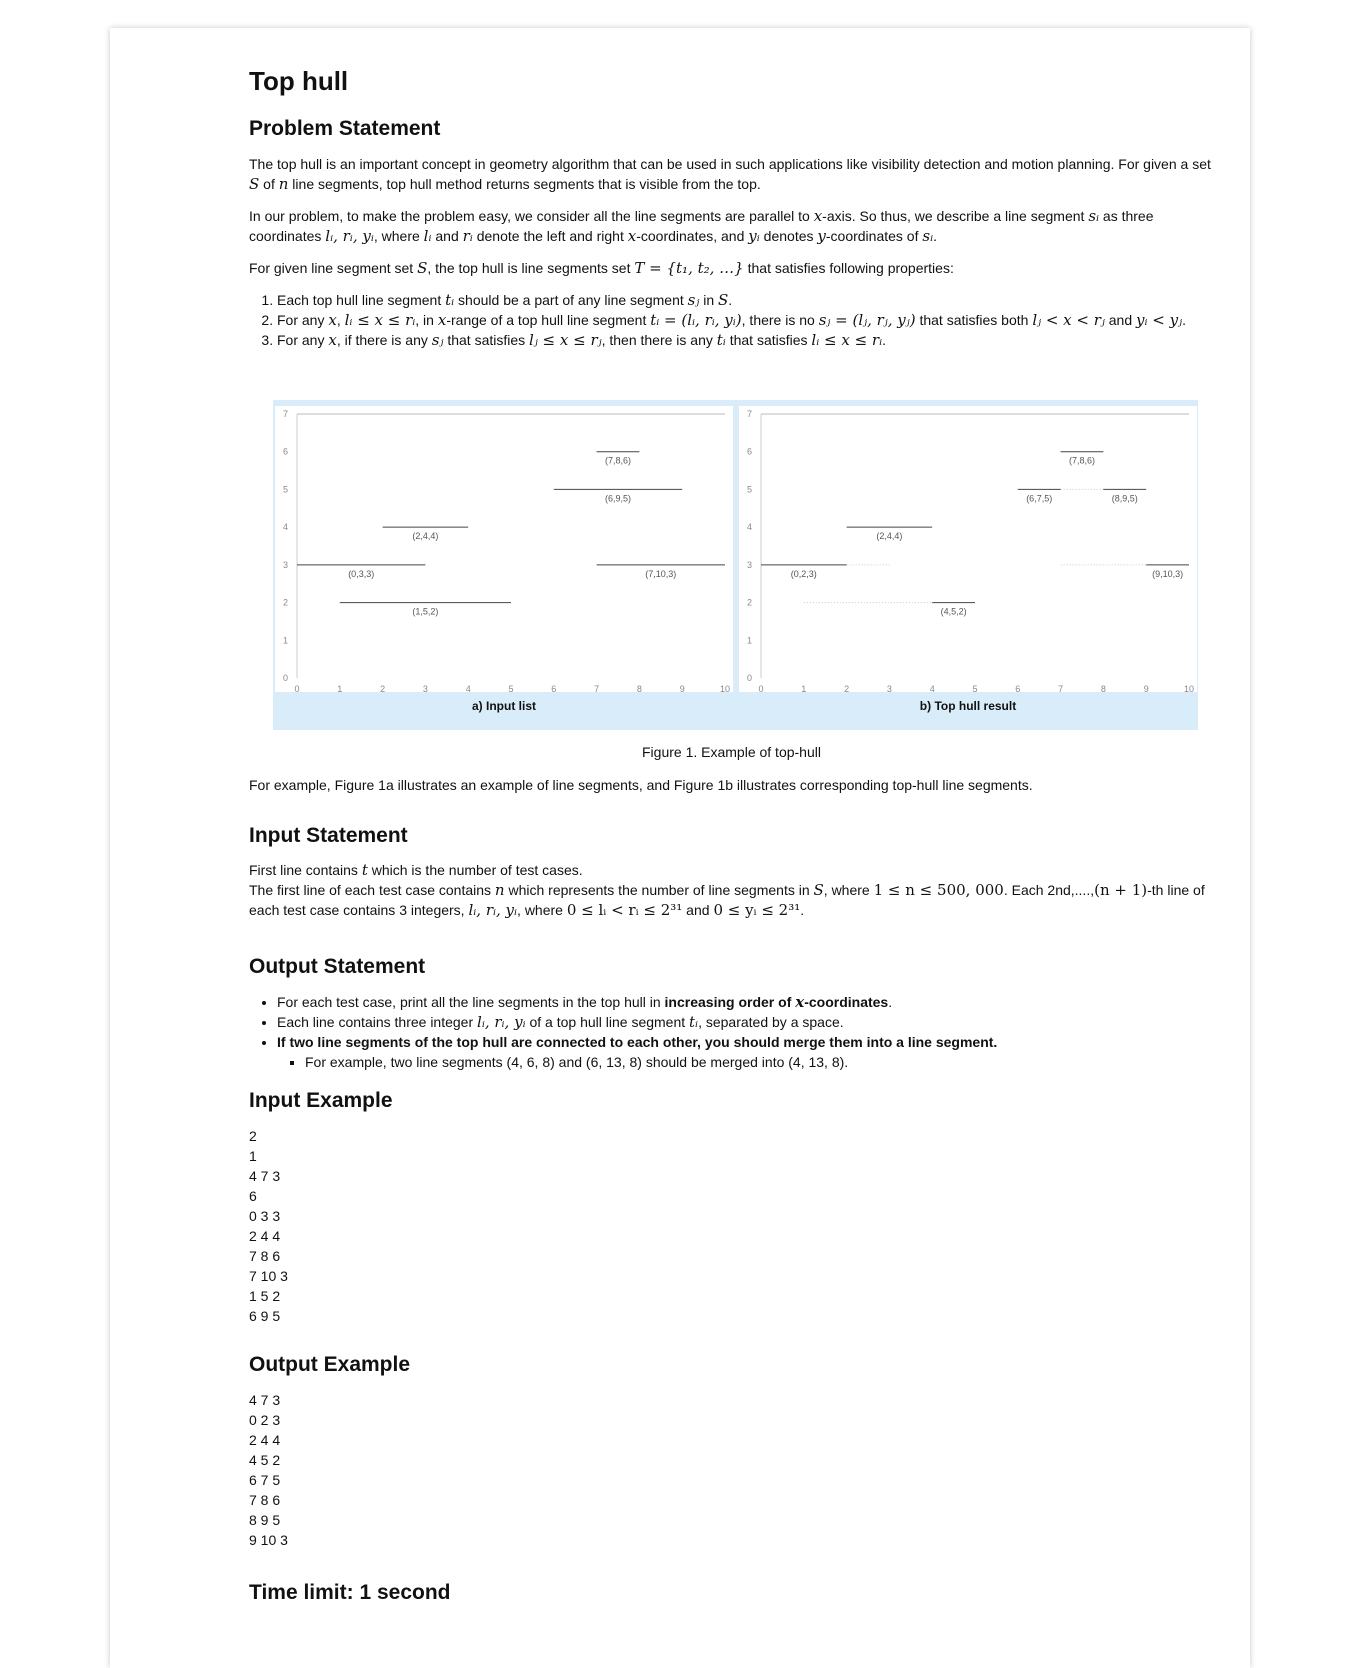 The height and width of the screenshot is (1668, 1360). Describe the element at coordinates (660, 574) in the screenshot. I see `segment-label: (7,10,3)` at that location.